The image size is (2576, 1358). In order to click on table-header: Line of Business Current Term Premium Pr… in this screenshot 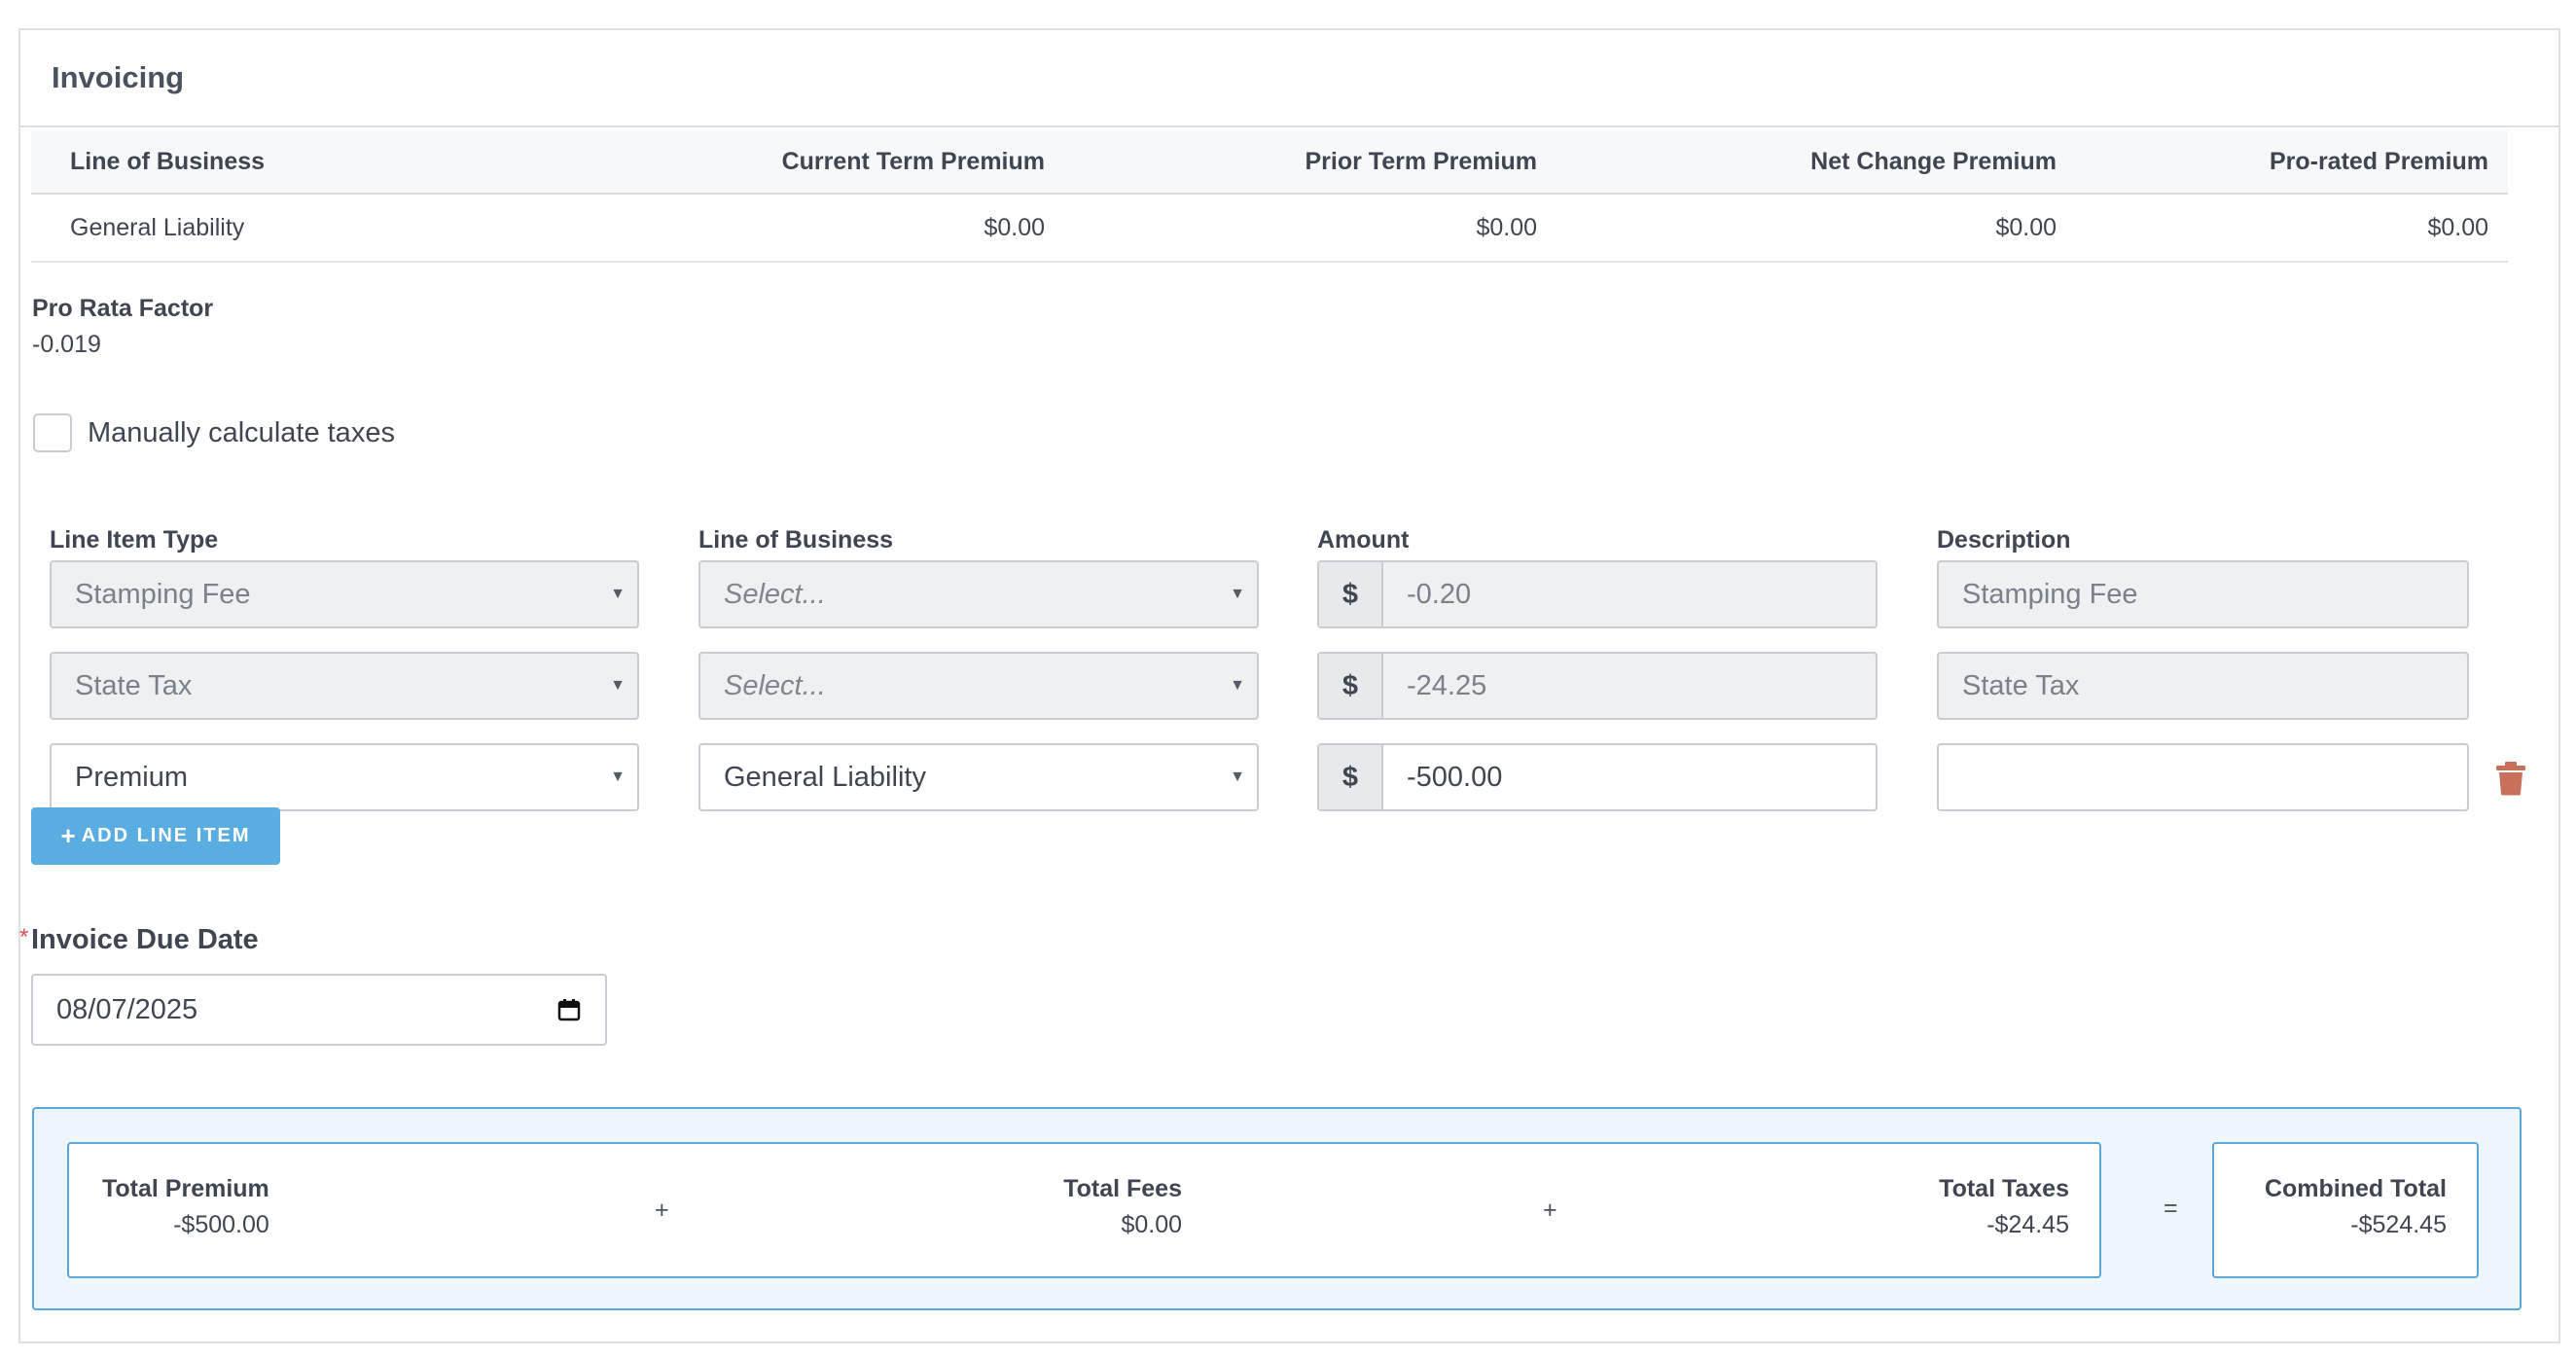, I will do `click(1269, 162)`.